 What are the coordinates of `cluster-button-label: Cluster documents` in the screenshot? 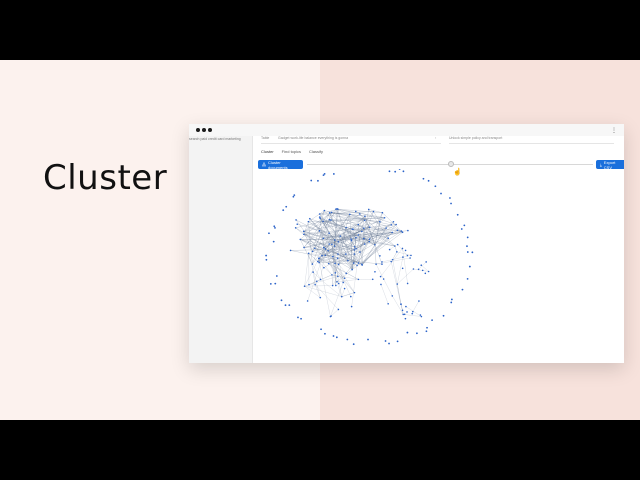 It's located at (278, 164).